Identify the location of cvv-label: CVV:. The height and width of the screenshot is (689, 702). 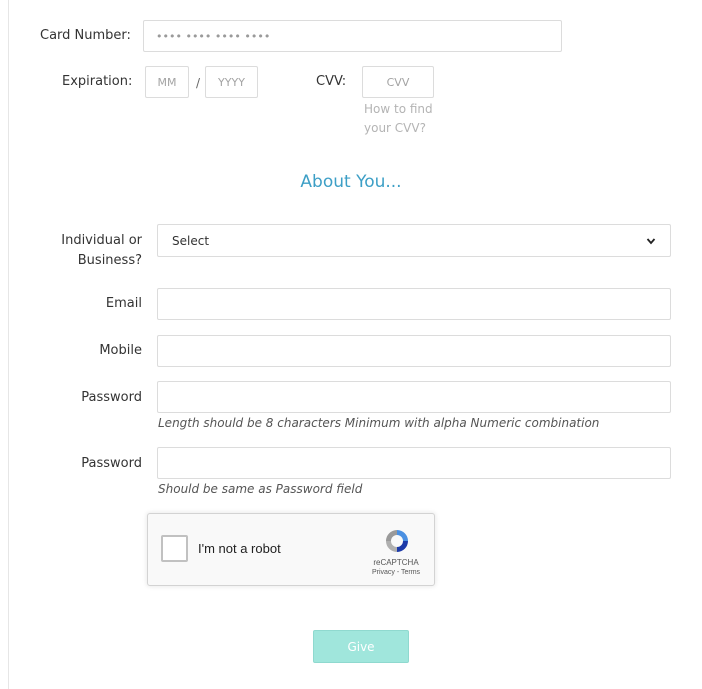
(331, 81).